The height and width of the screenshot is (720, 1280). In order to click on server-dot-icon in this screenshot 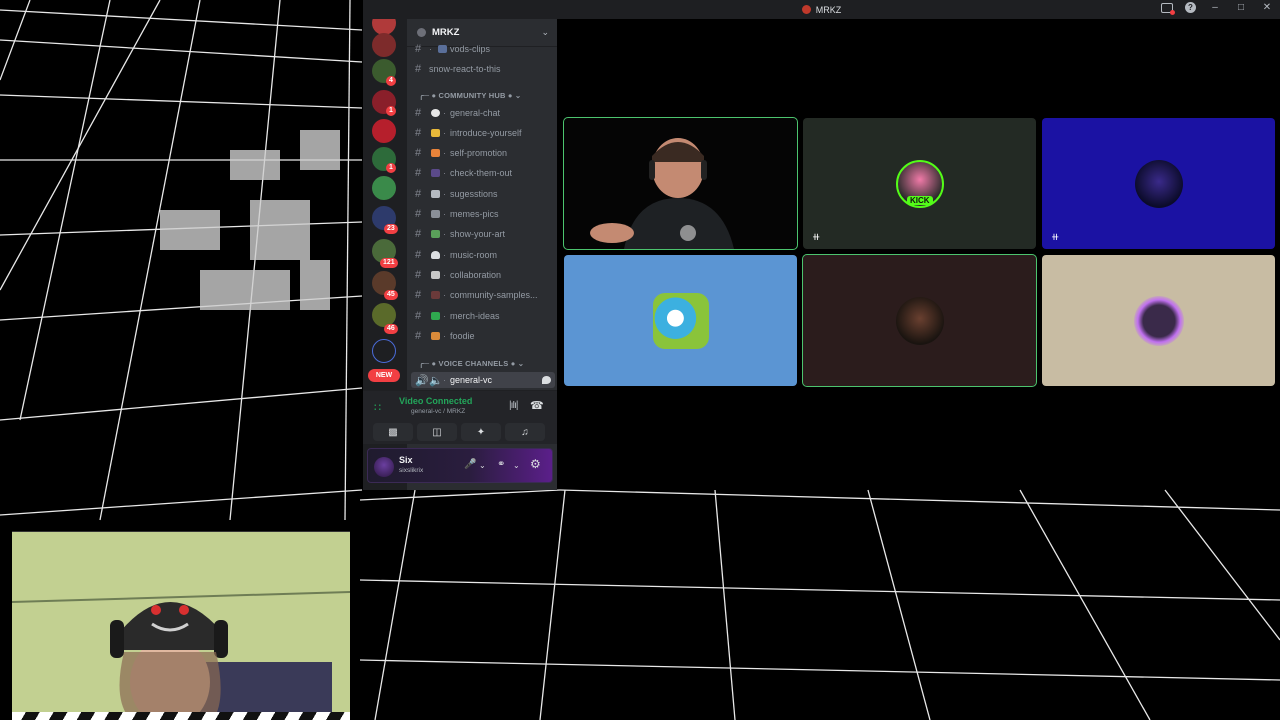, I will do `click(421, 32)`.